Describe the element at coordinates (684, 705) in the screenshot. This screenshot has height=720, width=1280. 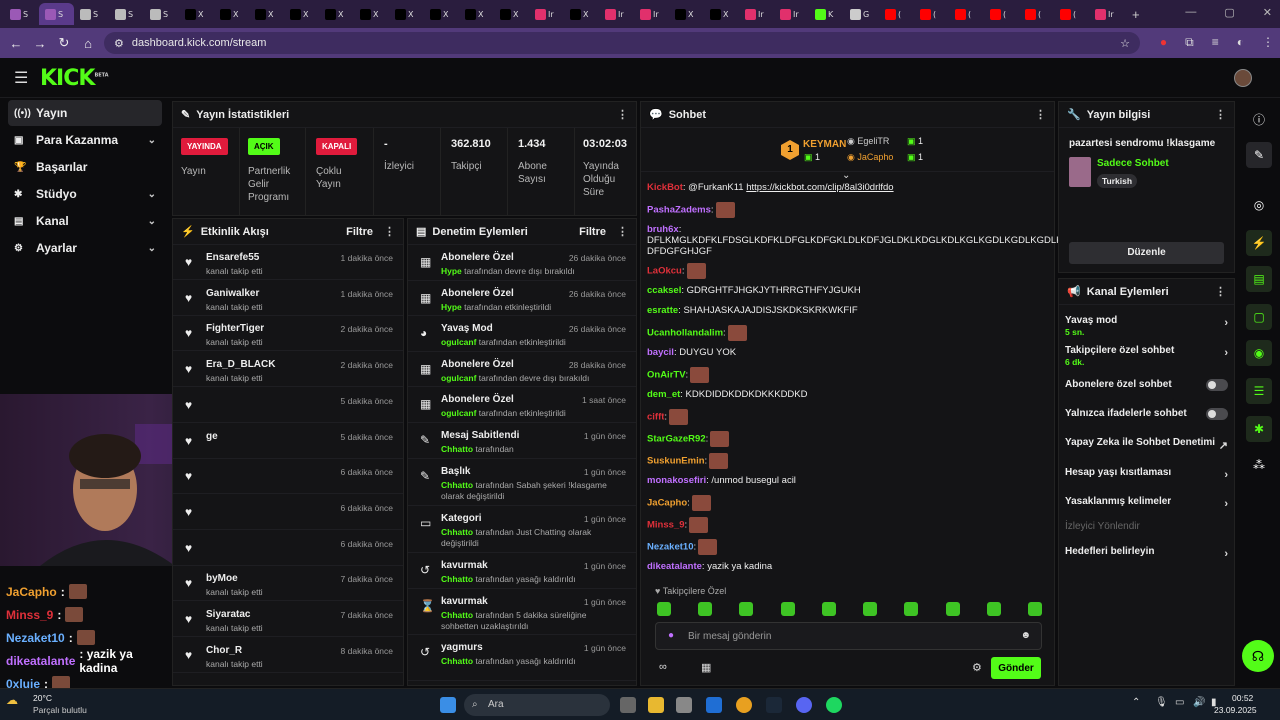
I see `store-icon` at that location.